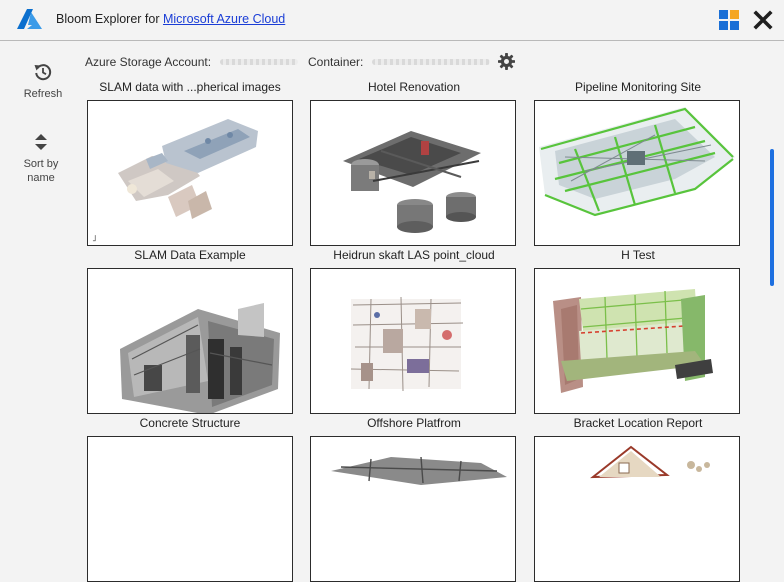 The width and height of the screenshot is (784, 582). I want to click on project-title: H Test, so click(638, 255).